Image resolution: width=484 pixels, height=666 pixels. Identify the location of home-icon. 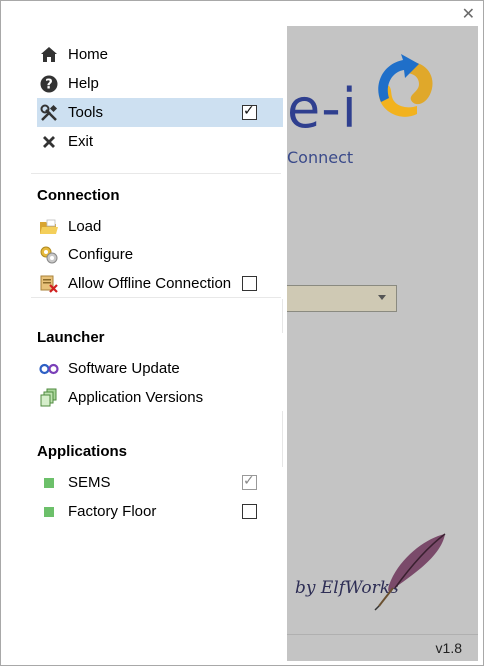
(49, 55).